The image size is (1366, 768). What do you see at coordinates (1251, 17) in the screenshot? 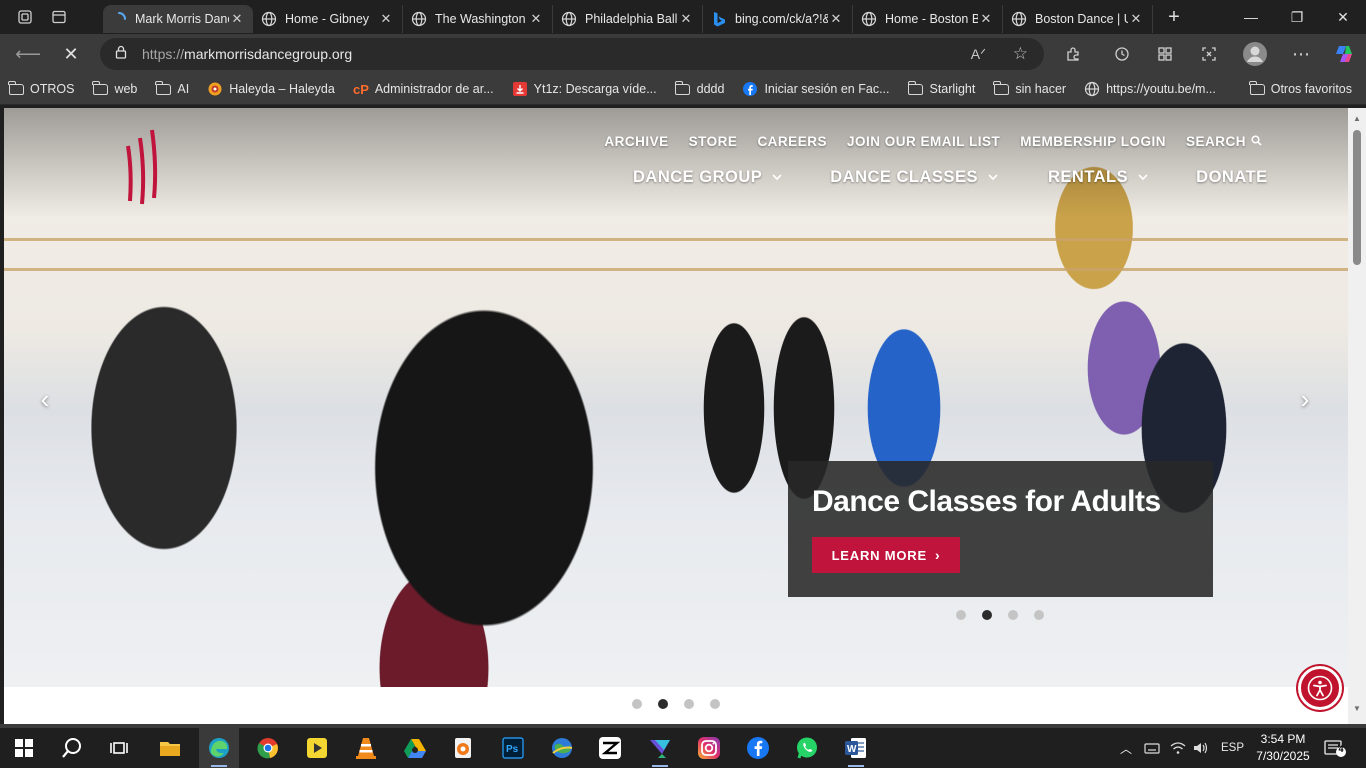
I see `minimize-button: —` at bounding box center [1251, 17].